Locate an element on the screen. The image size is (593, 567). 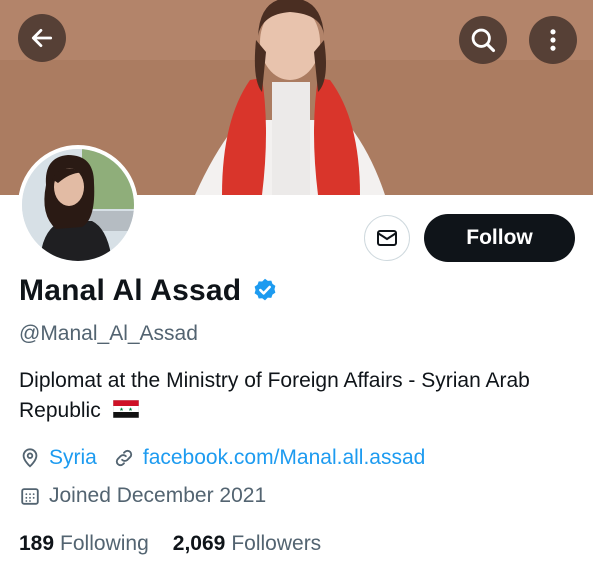
syrian-flag-emoji is located at coordinates (125, 409).